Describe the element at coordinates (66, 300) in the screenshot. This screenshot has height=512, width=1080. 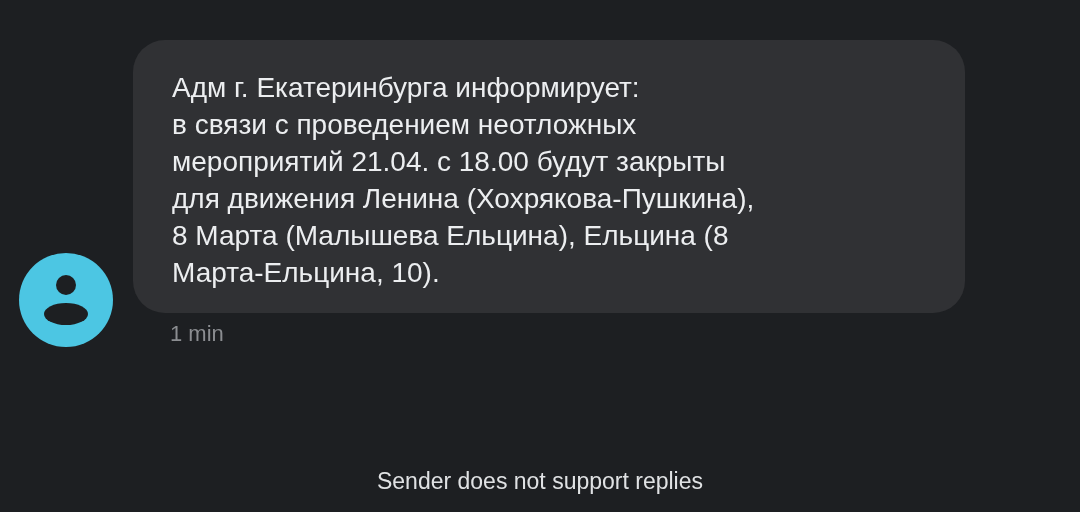
I see `avatar-icon` at that location.